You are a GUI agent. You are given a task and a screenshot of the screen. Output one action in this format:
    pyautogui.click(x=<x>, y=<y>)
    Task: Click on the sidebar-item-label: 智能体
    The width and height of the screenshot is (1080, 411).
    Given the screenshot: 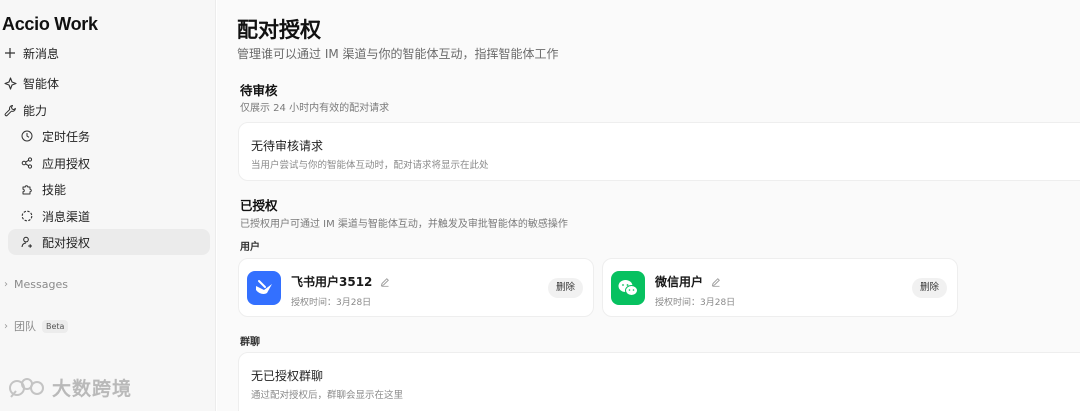 What is the action you would take?
    pyautogui.click(x=41, y=83)
    